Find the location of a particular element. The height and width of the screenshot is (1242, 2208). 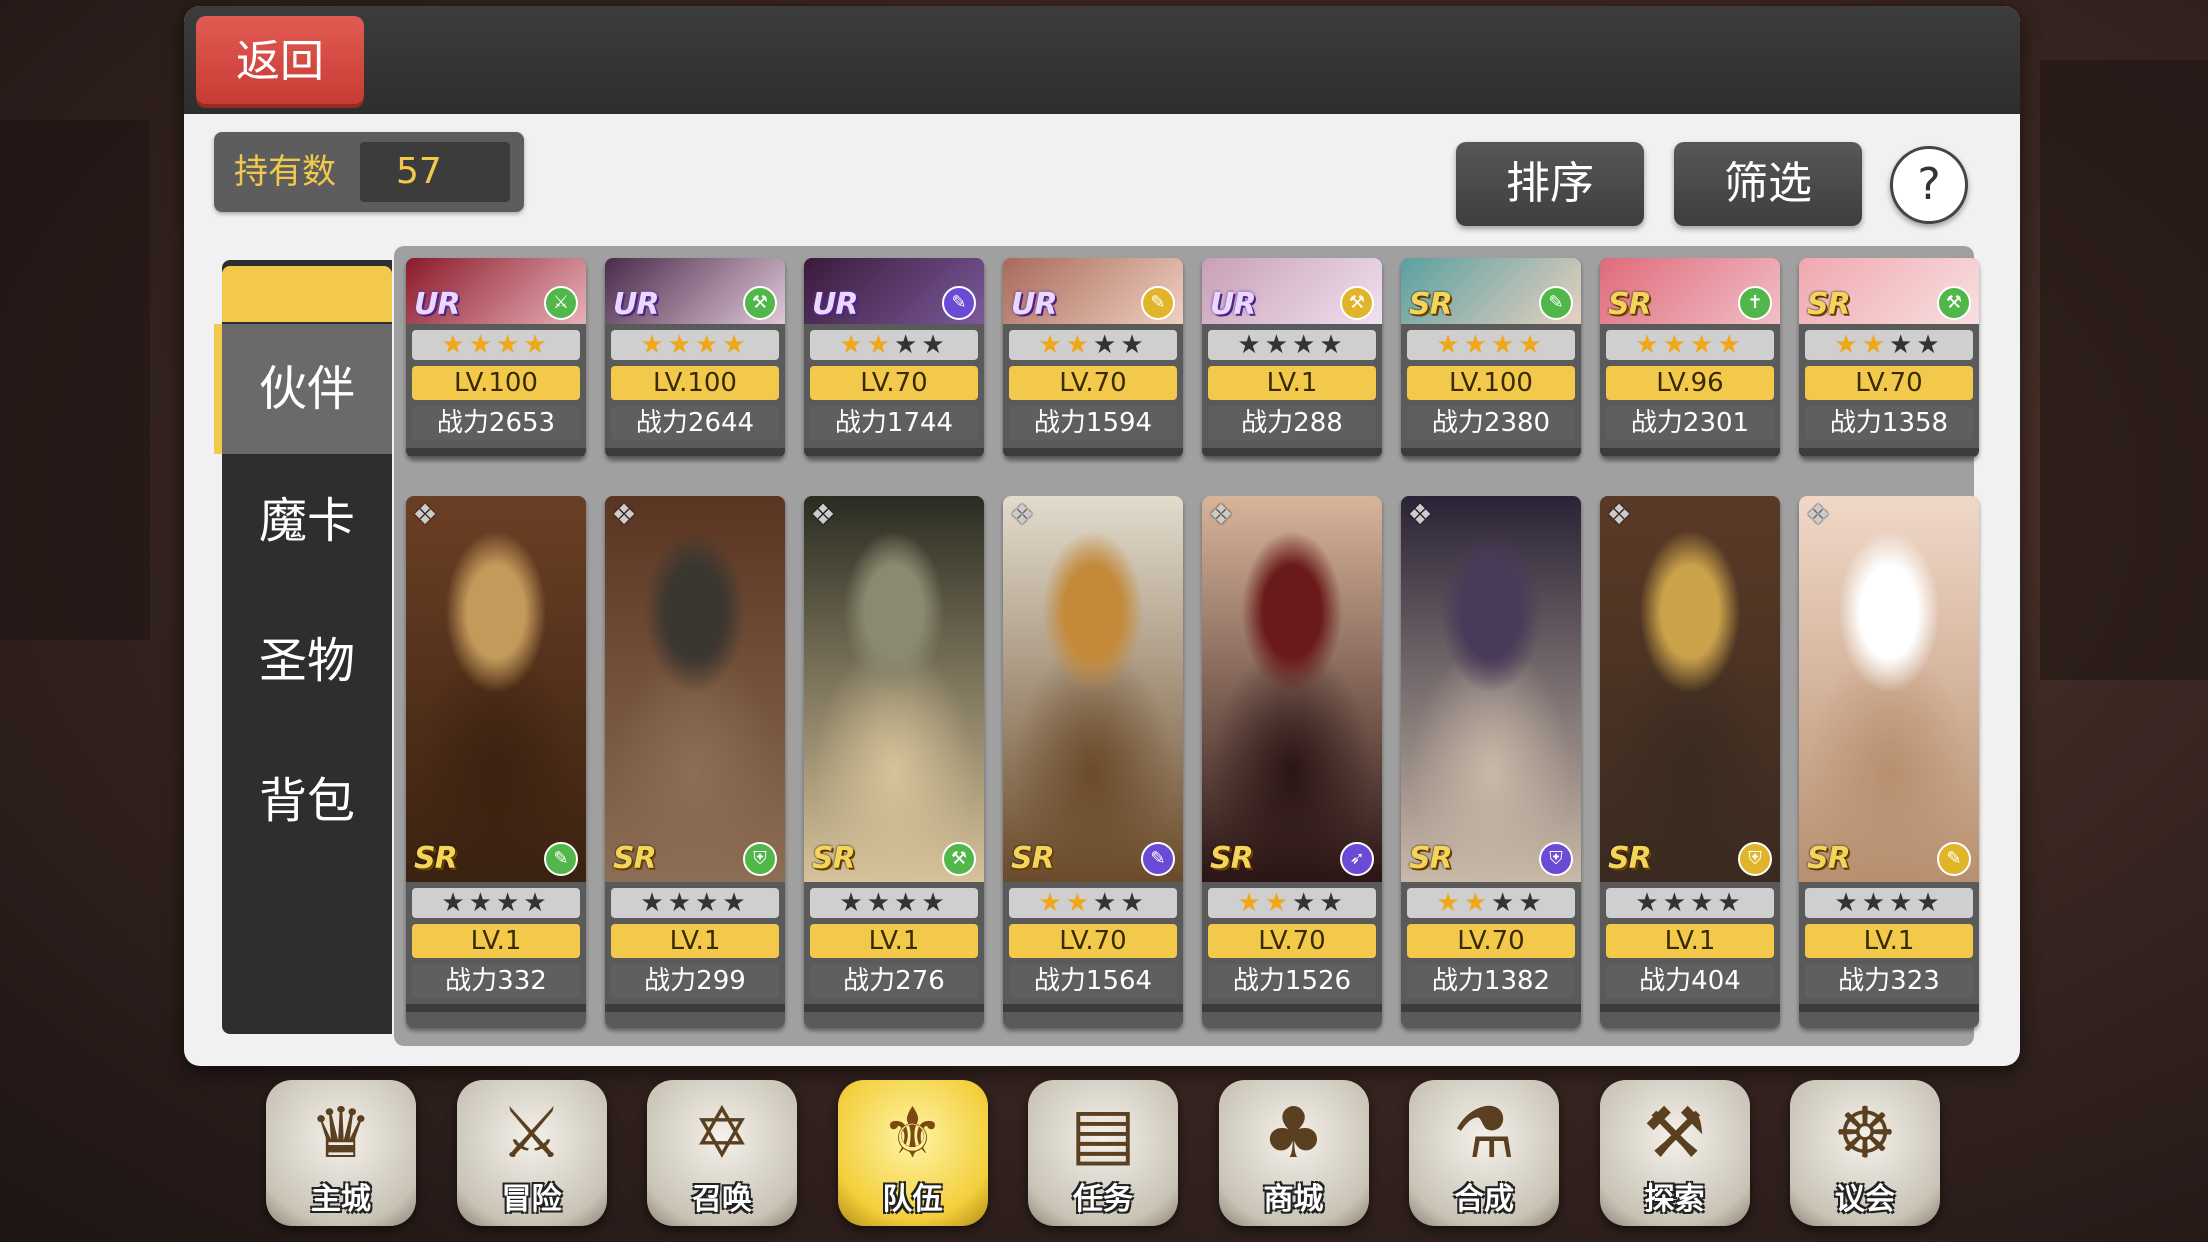

level-label: LV.96 is located at coordinates (1690, 383).